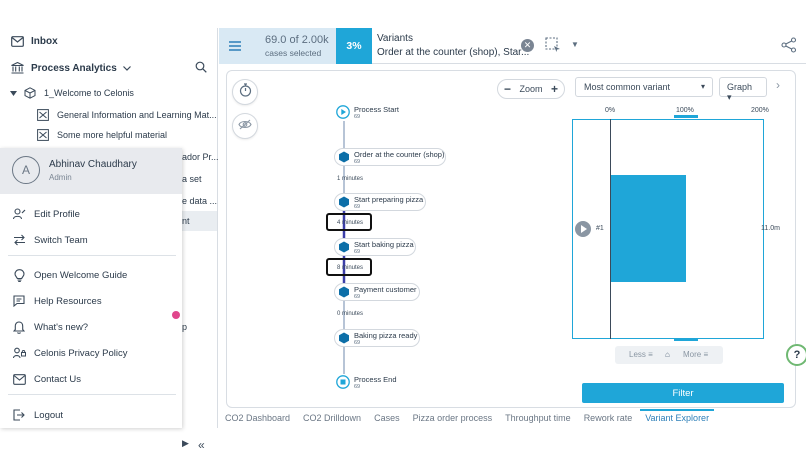 The height and width of the screenshot is (455, 806). Describe the element at coordinates (343, 382) in the screenshot. I see `stop-circle-icon` at that location.